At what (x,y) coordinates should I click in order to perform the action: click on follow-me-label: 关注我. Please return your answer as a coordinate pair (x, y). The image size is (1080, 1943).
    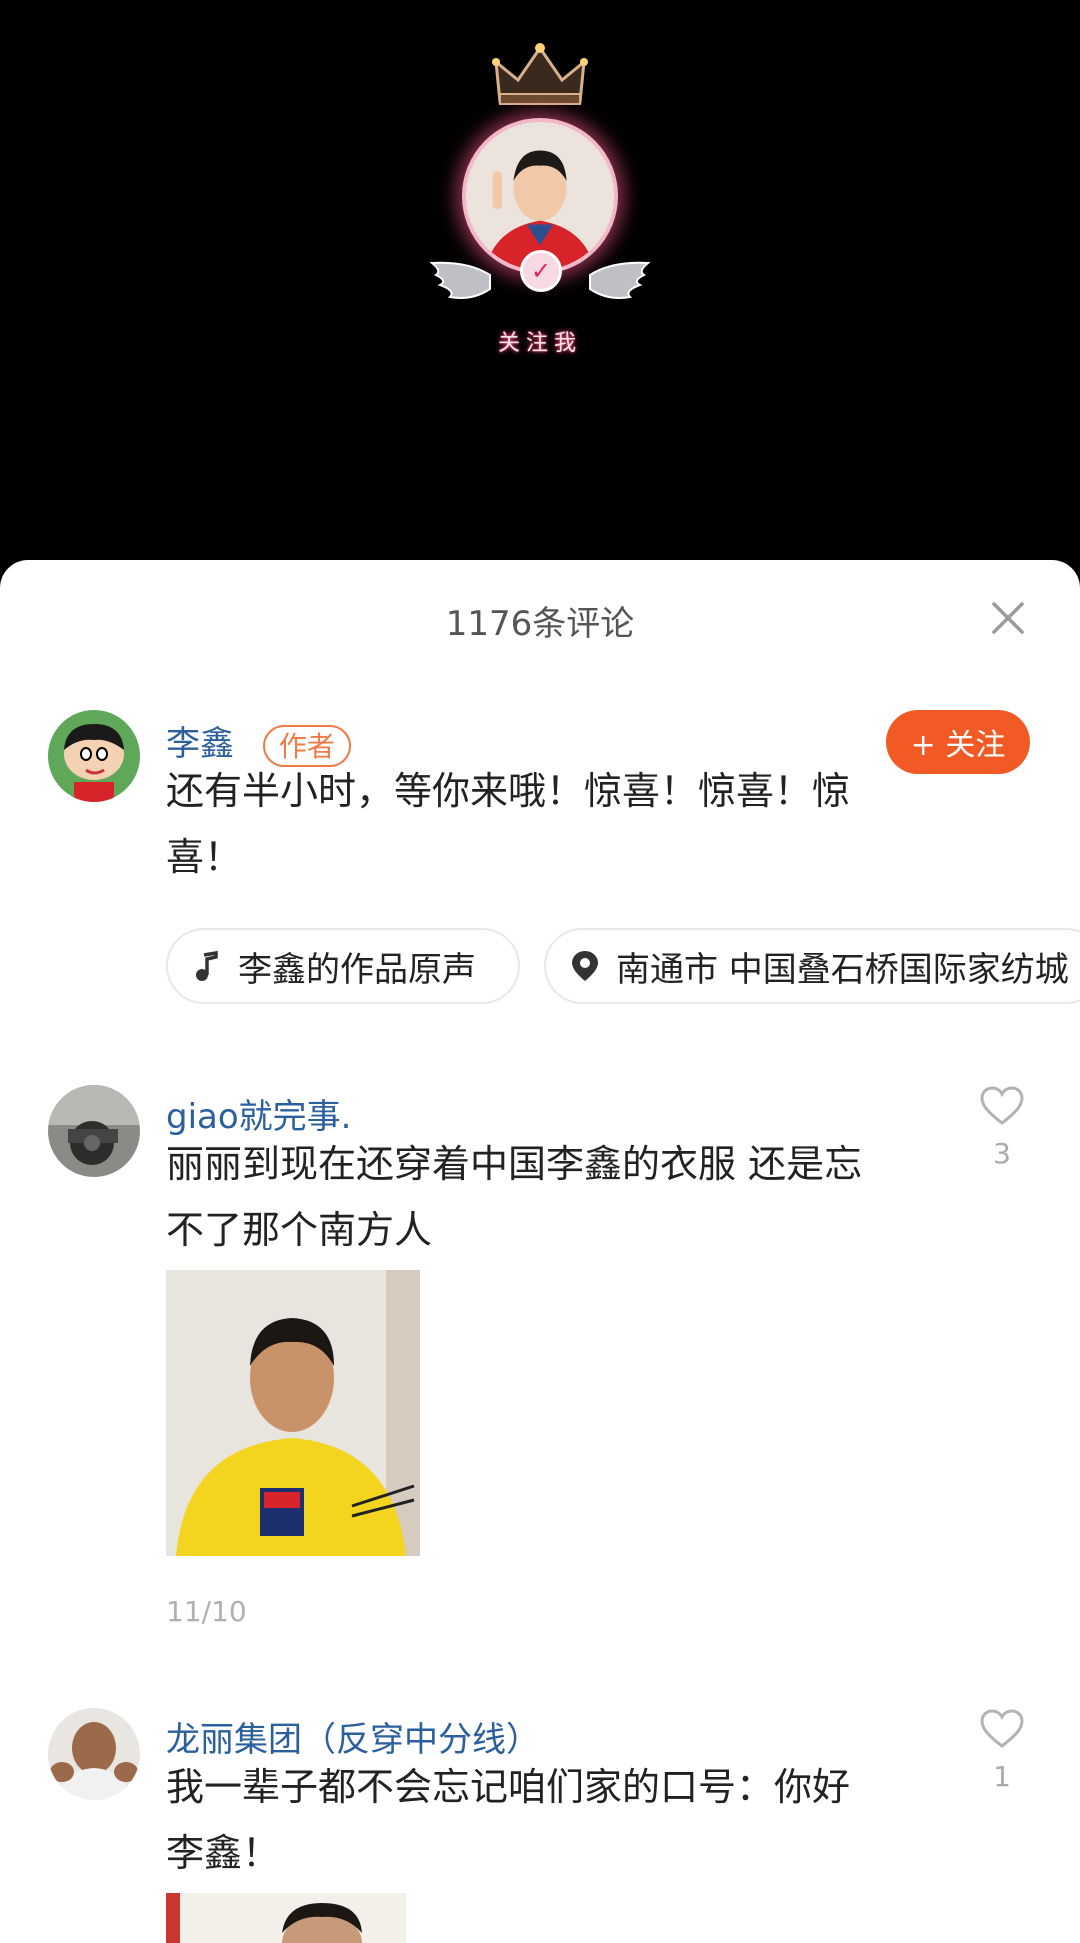
    Looking at the image, I should click on (540, 341).